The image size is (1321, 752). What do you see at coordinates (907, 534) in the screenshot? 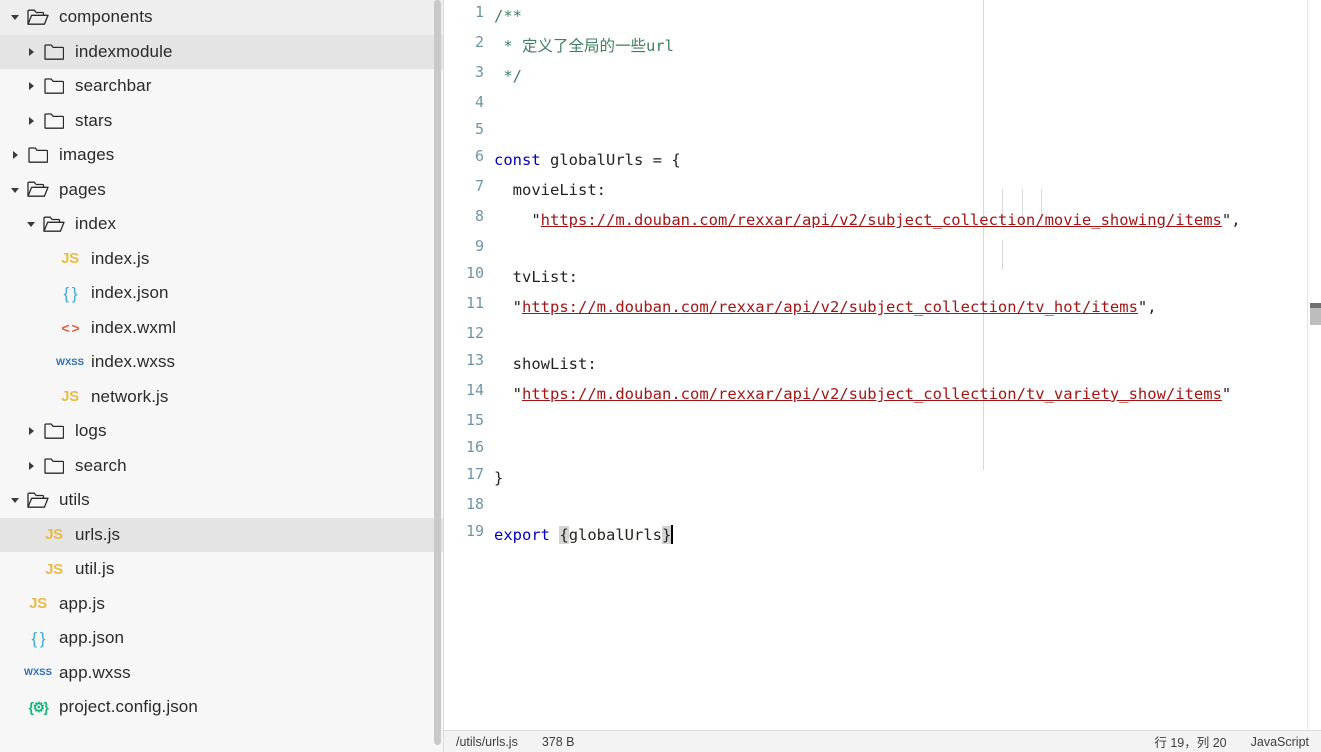
I see `code-line-text: export {globalUrls}` at bounding box center [907, 534].